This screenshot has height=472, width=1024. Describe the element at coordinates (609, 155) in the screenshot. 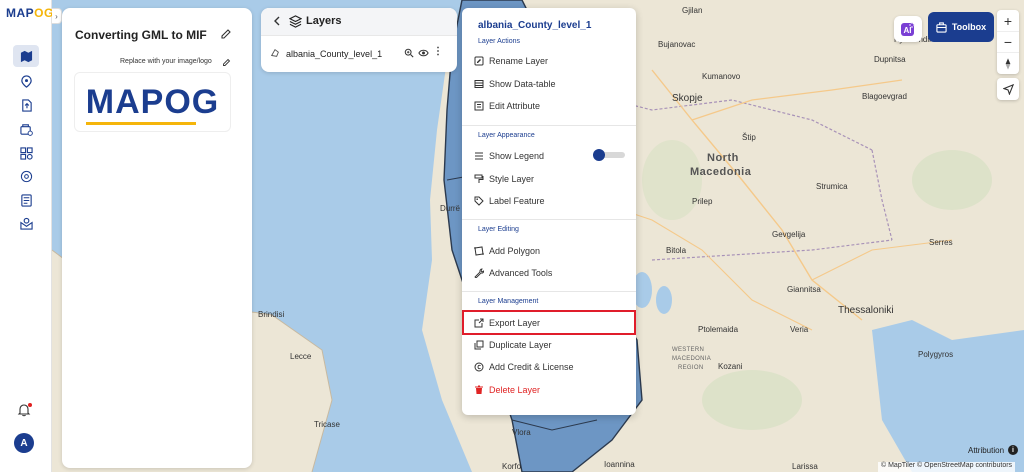

I see `legend-toggle` at that location.